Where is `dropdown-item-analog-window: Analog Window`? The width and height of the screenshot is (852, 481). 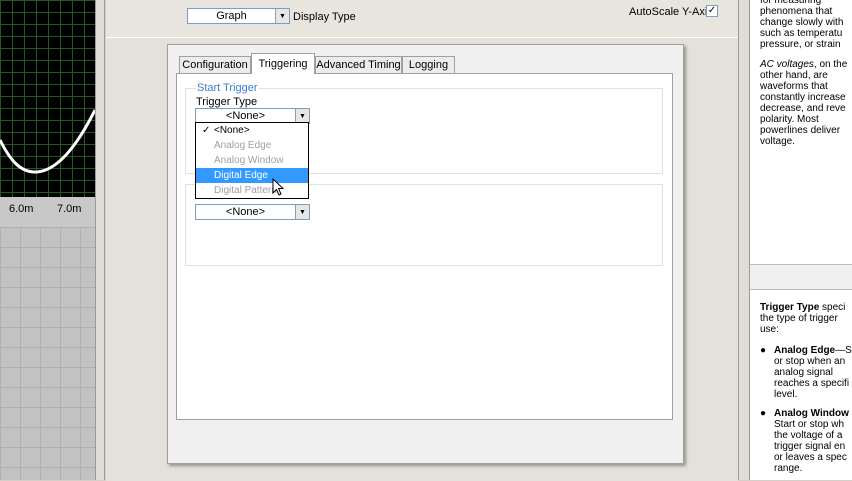 dropdown-item-analog-window: Analog Window is located at coordinates (252, 160).